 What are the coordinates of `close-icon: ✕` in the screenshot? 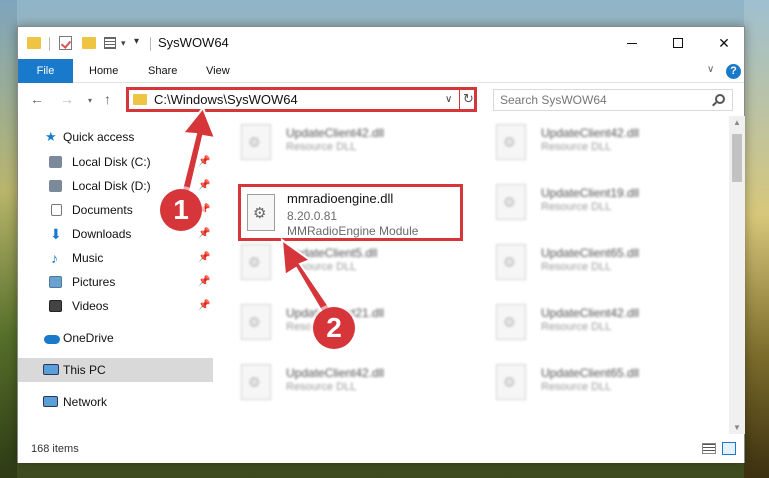 It's located at (724, 42).